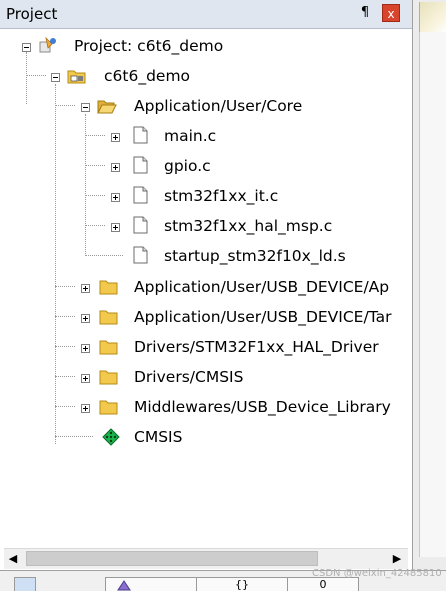 Image resolution: width=446 pixels, height=591 pixels. I want to click on scroll-right-button: ▶, so click(397, 559).